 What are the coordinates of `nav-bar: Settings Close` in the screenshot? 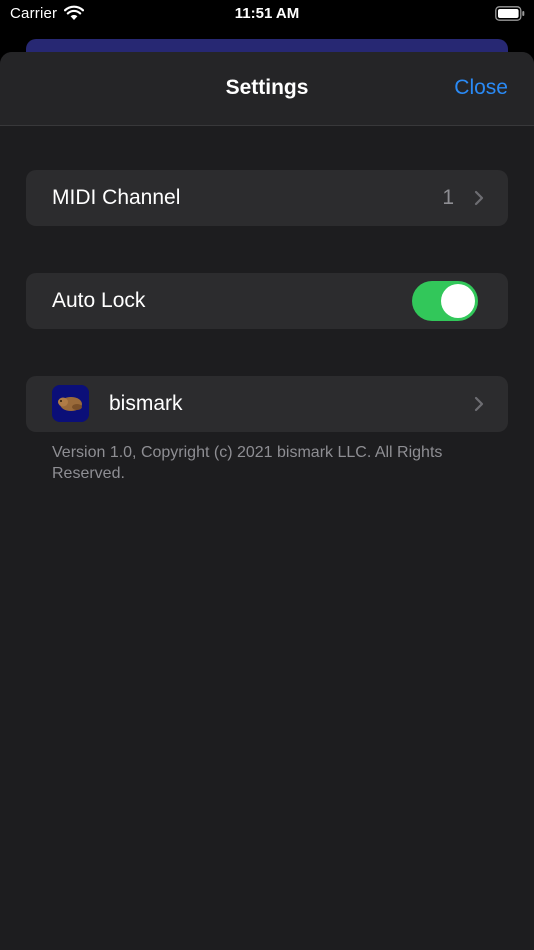 It's located at (267, 89).